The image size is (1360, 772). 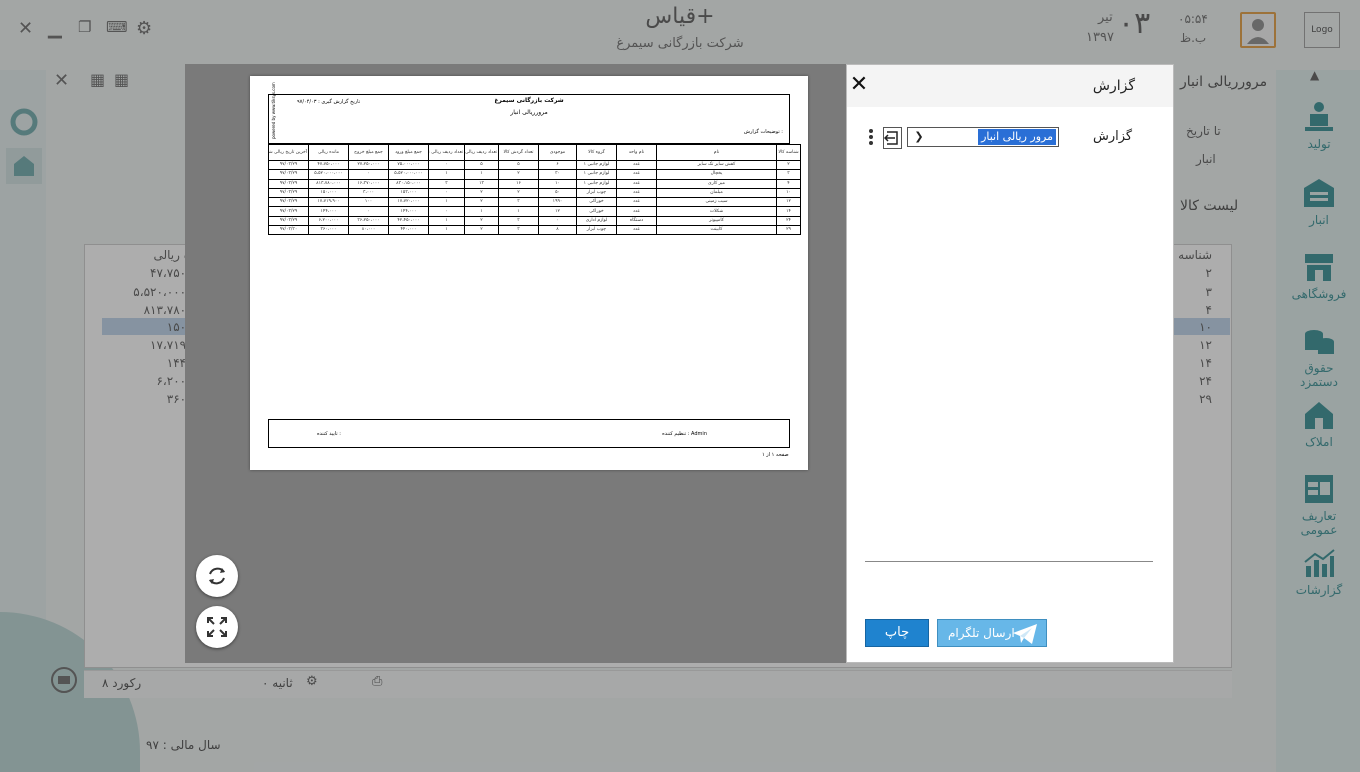 What do you see at coordinates (328, 165) in the screenshot?
I see `report-table-cell: ۴۷،۷۵۰،۰۰۰` at bounding box center [328, 165].